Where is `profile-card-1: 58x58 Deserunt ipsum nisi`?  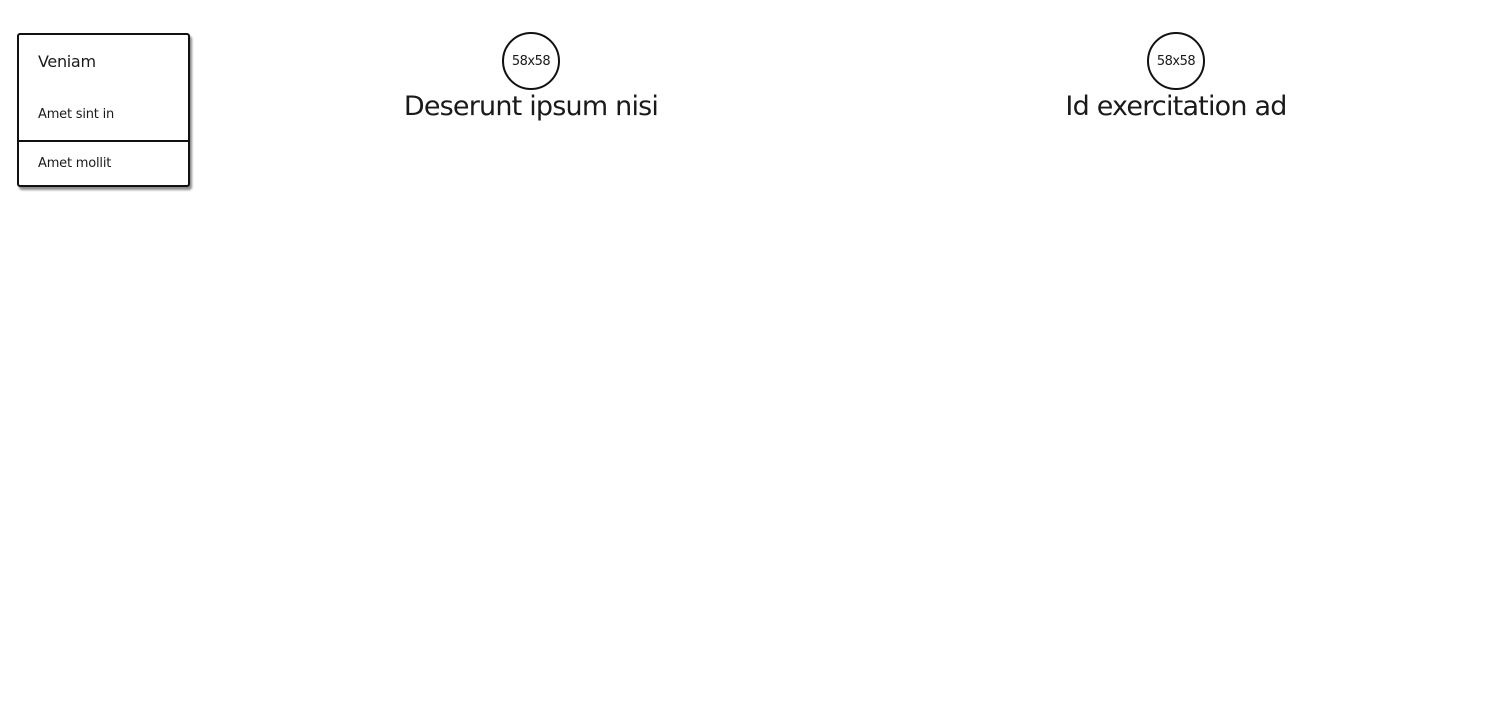 profile-card-1: 58x58 Deserunt ipsum nisi is located at coordinates (531, 77).